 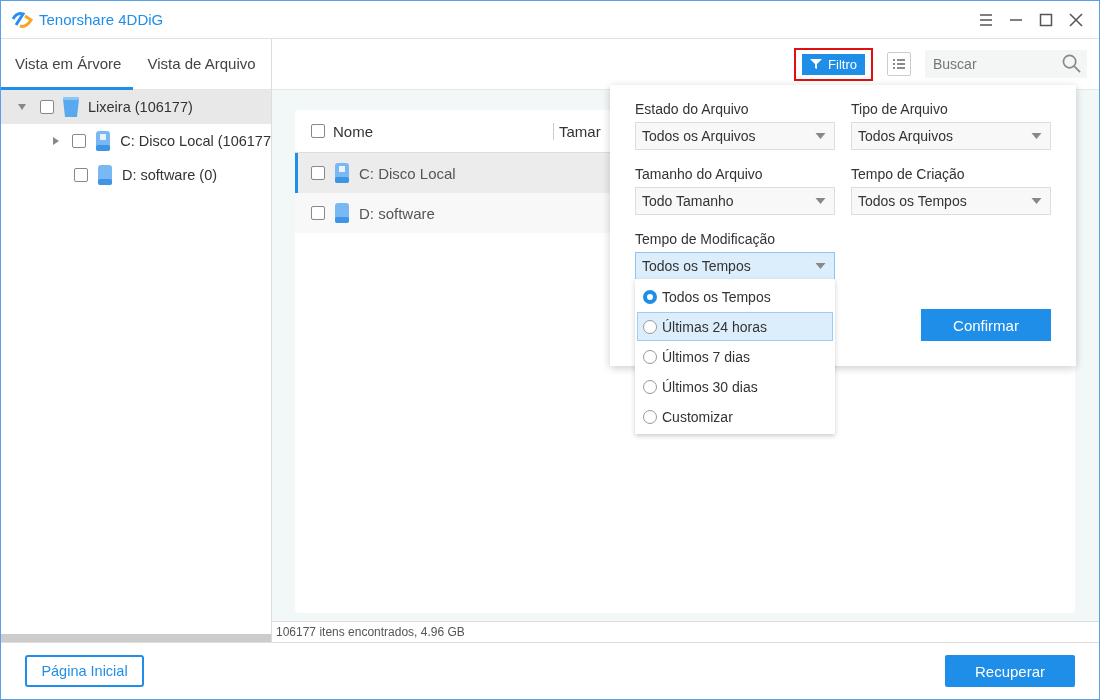 I want to click on list-icon, so click(x=899, y=64).